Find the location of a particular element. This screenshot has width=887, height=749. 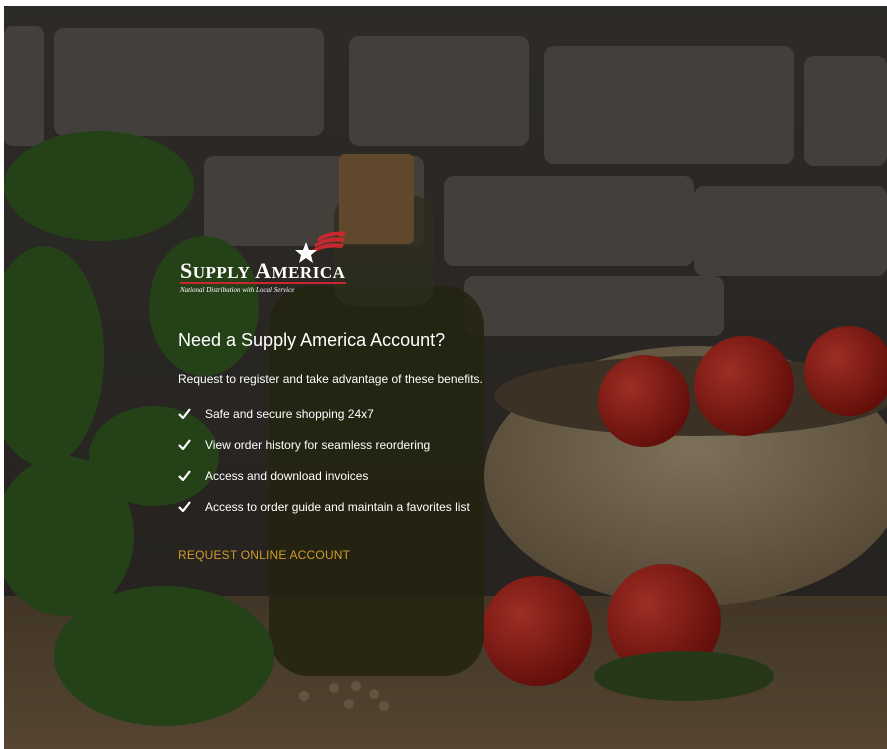

svg-text: SUPPLY AMERICA is located at coordinates (263, 270).